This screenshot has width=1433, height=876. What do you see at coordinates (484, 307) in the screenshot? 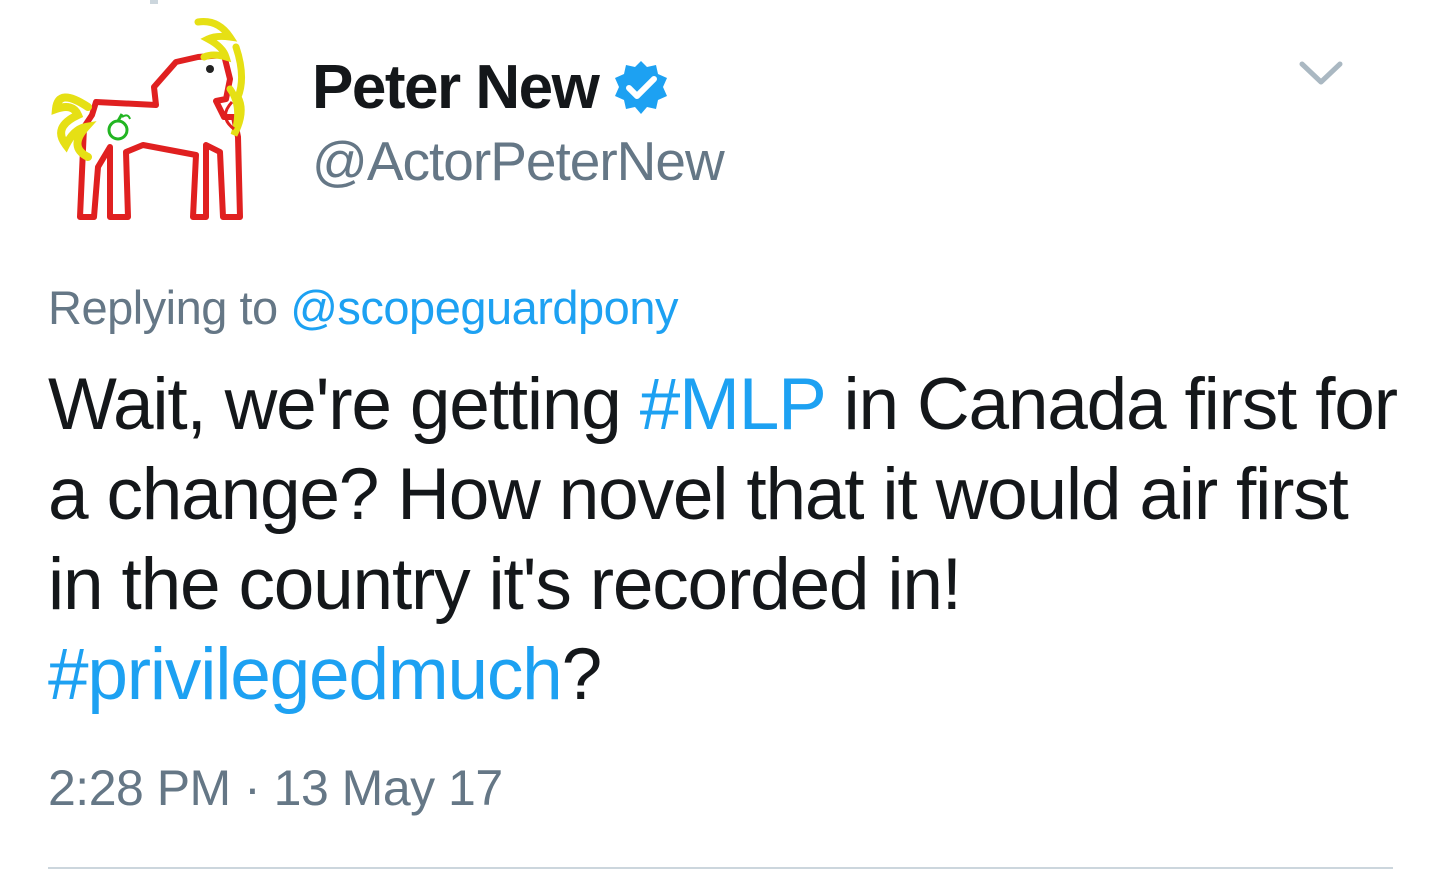
I see `reply-mention-link: @scopeguardpony` at bounding box center [484, 307].